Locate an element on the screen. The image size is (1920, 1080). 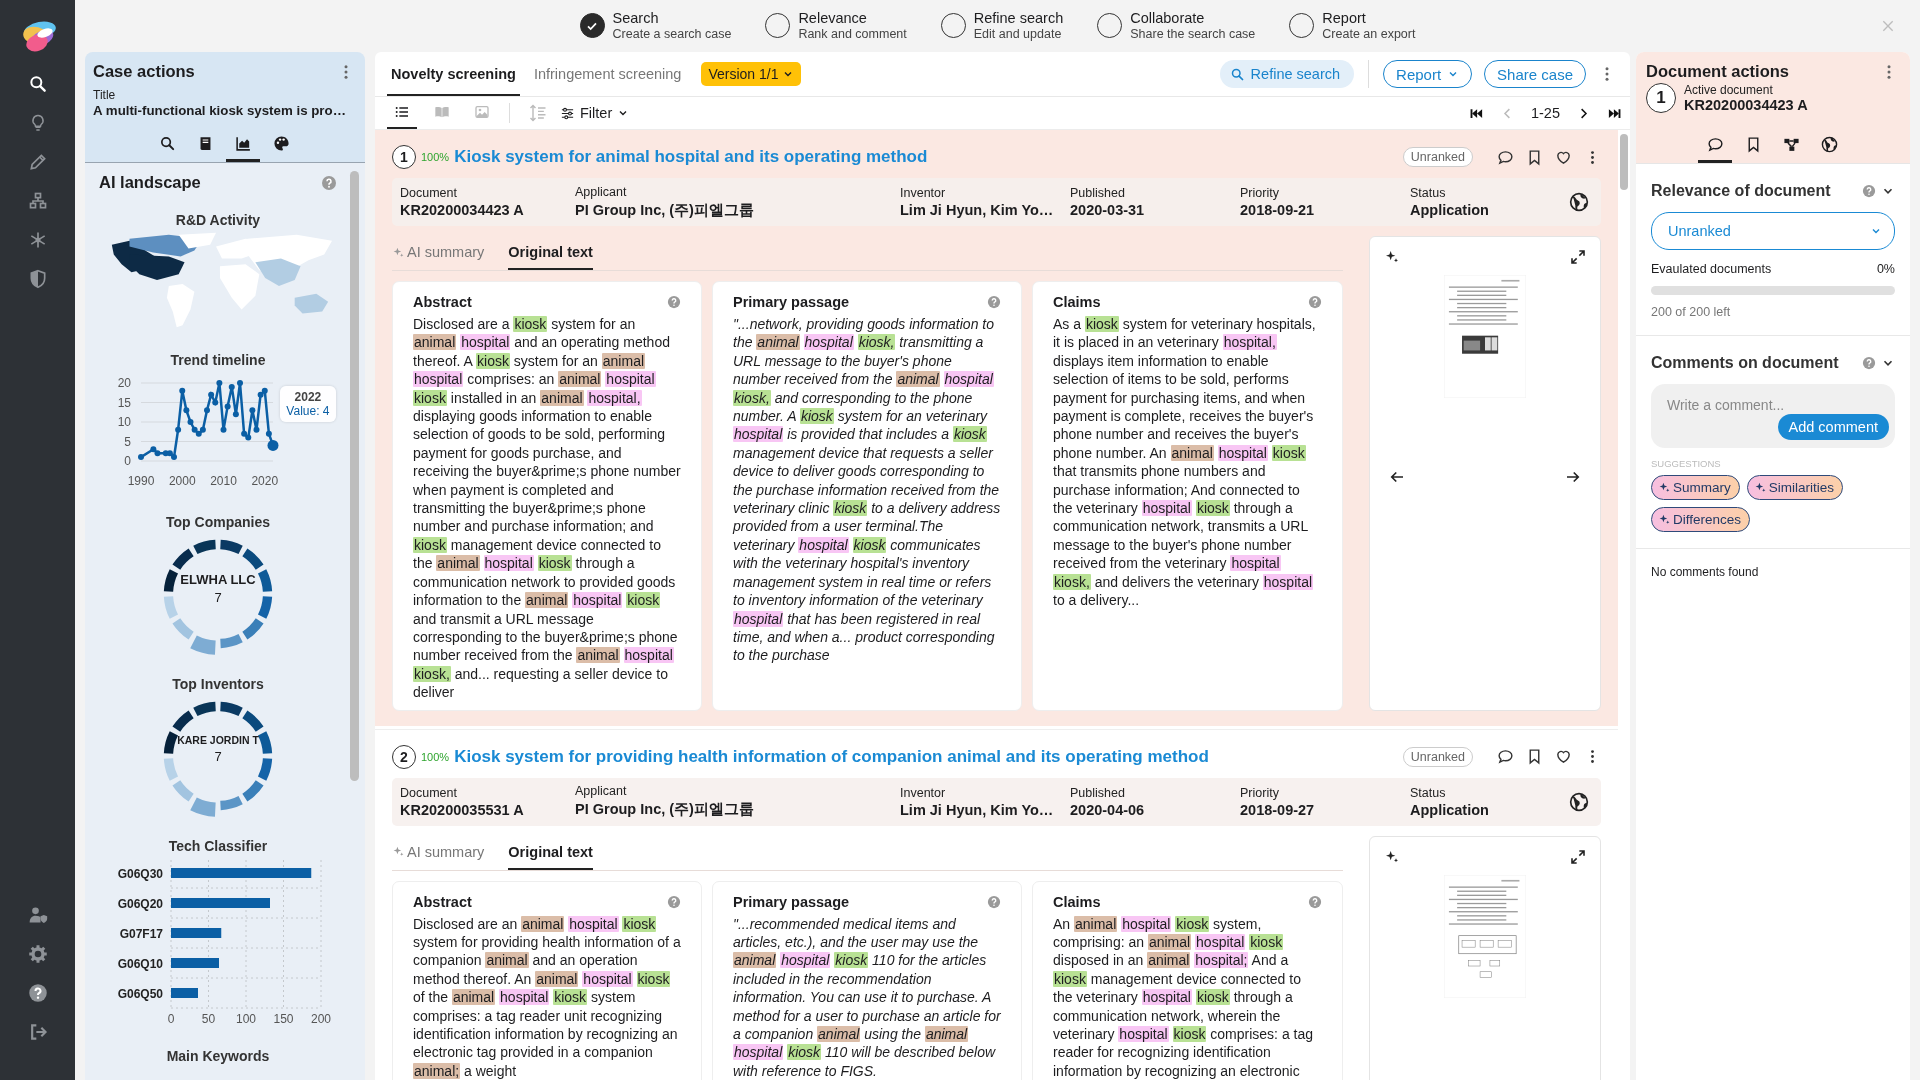
sparkle-icon is located at coordinates (1760, 487).